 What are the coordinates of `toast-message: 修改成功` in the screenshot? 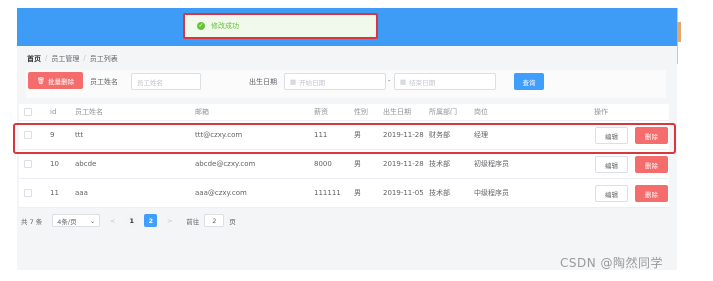 It's located at (225, 26).